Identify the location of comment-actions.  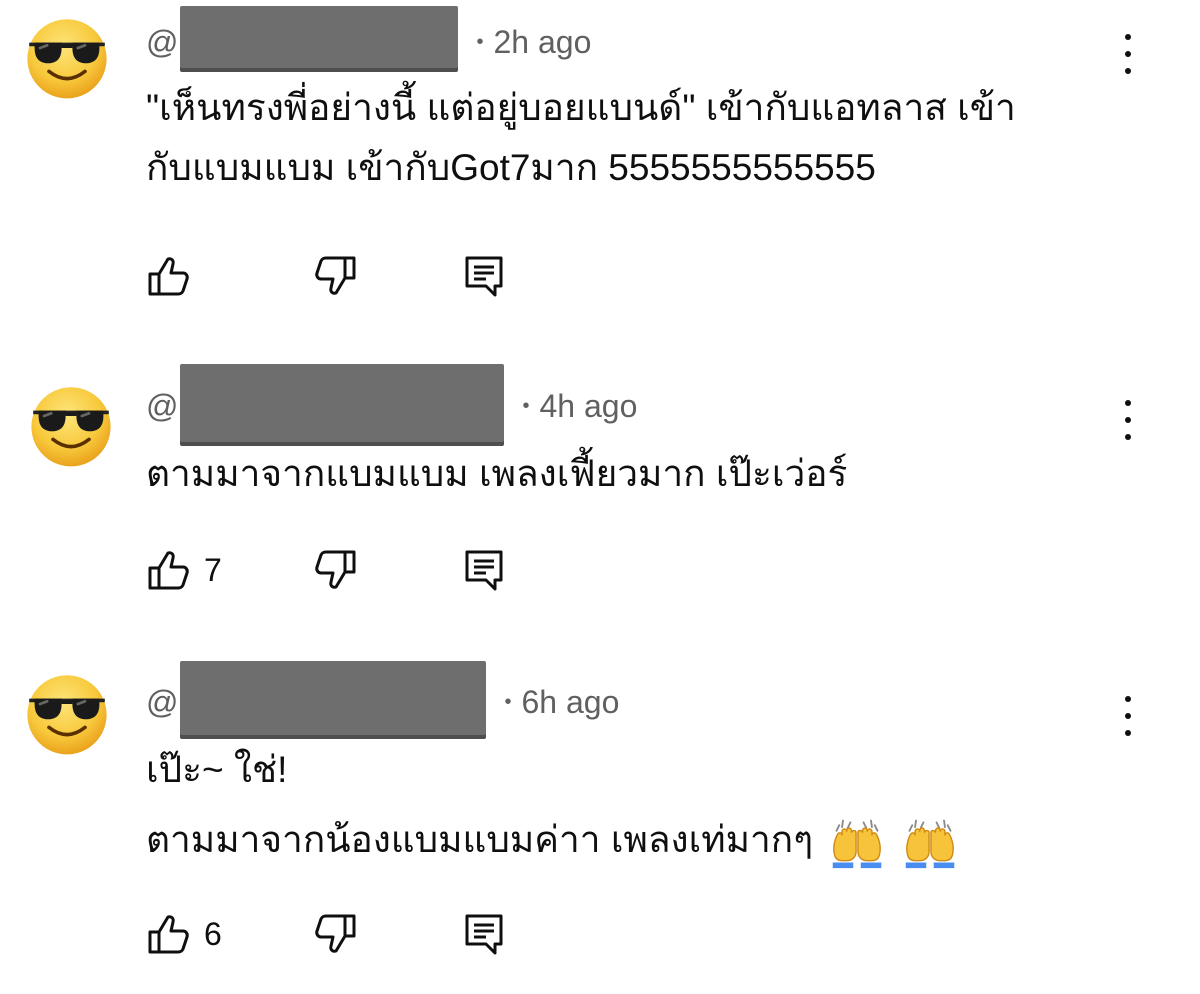
(346, 276).